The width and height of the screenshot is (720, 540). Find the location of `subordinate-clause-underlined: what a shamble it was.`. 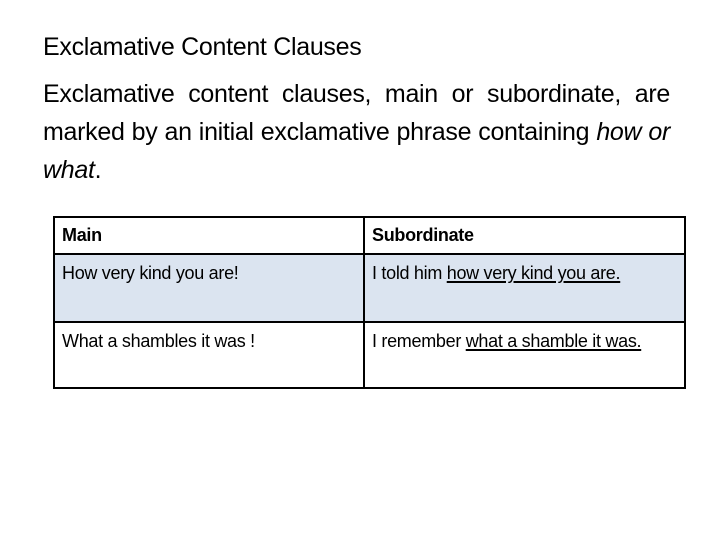

subordinate-clause-underlined: what a shamble it was. is located at coordinates (553, 341).